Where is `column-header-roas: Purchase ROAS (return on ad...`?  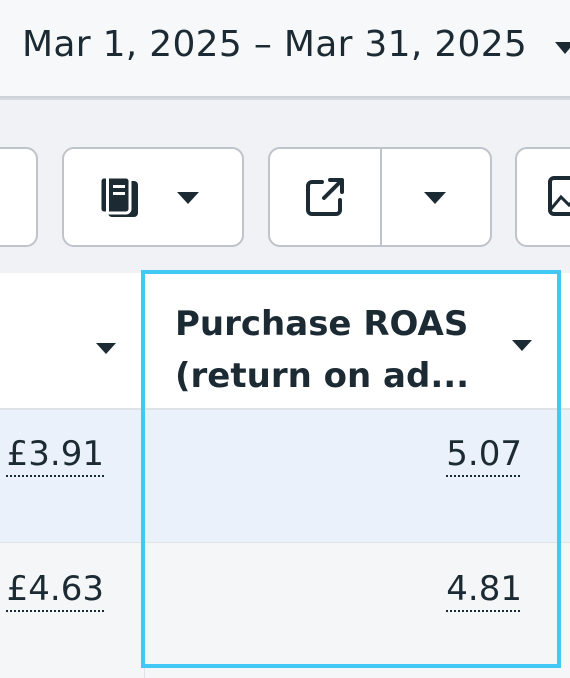
column-header-roas: Purchase ROAS (return on ad... is located at coordinates (357, 340).